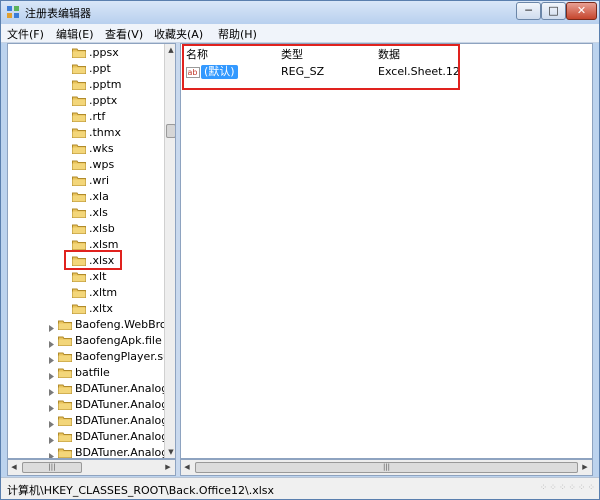  Describe the element at coordinates (93, 260) in the screenshot. I see `highlight-box-xlsx` at that location.